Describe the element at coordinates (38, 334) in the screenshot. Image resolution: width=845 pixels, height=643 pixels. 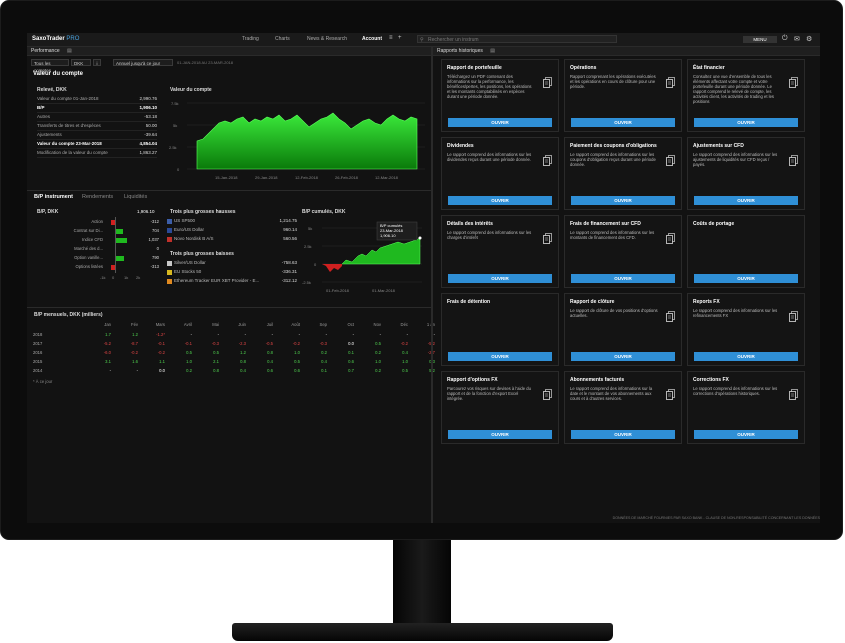
I see `year-label: 2018` at that location.